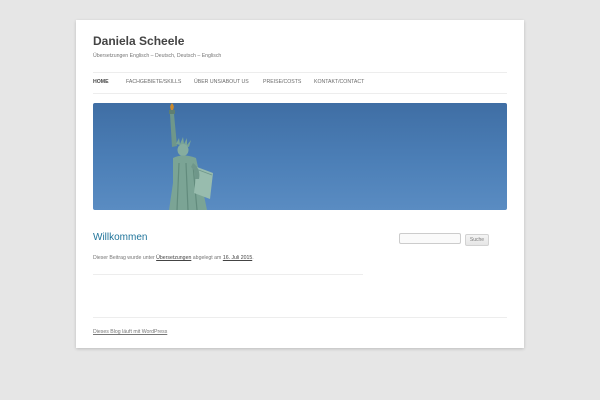  What do you see at coordinates (120, 237) in the screenshot?
I see `post-title: Willkommen` at bounding box center [120, 237].